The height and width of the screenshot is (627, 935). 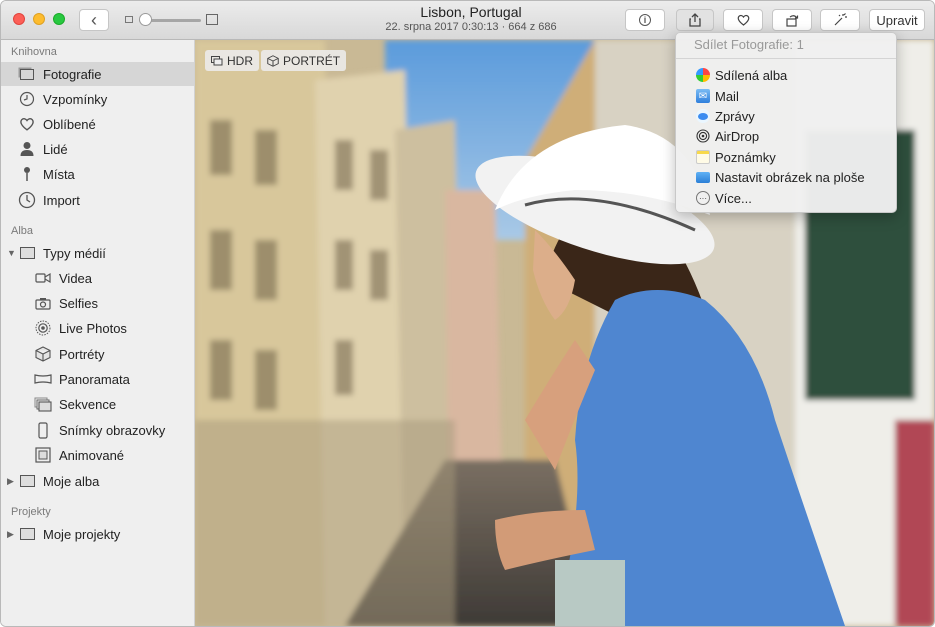 I want to click on phone-icon, so click(x=43, y=430).